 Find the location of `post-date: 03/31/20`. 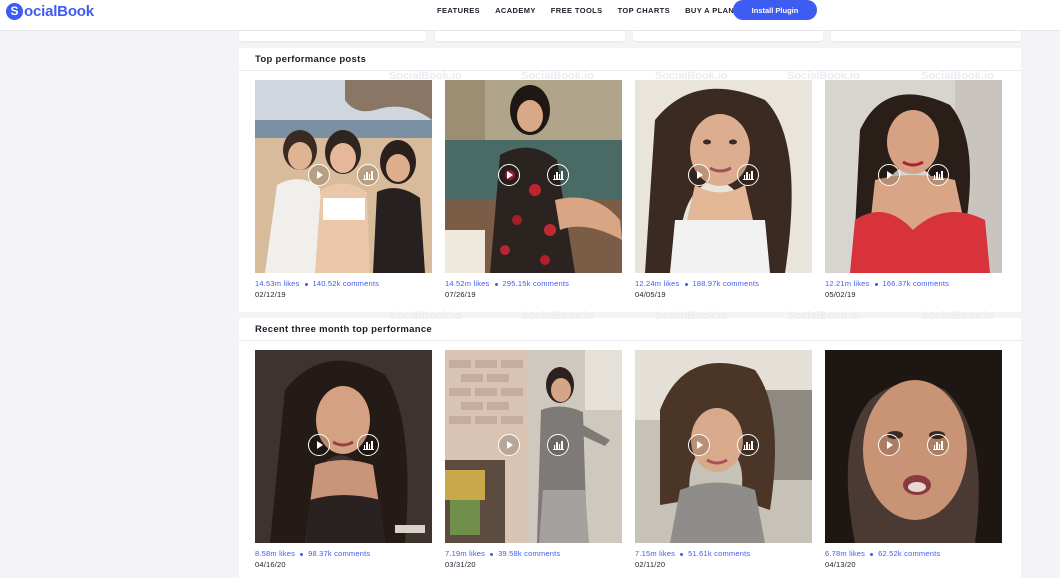

post-date: 03/31/20 is located at coordinates (460, 564).